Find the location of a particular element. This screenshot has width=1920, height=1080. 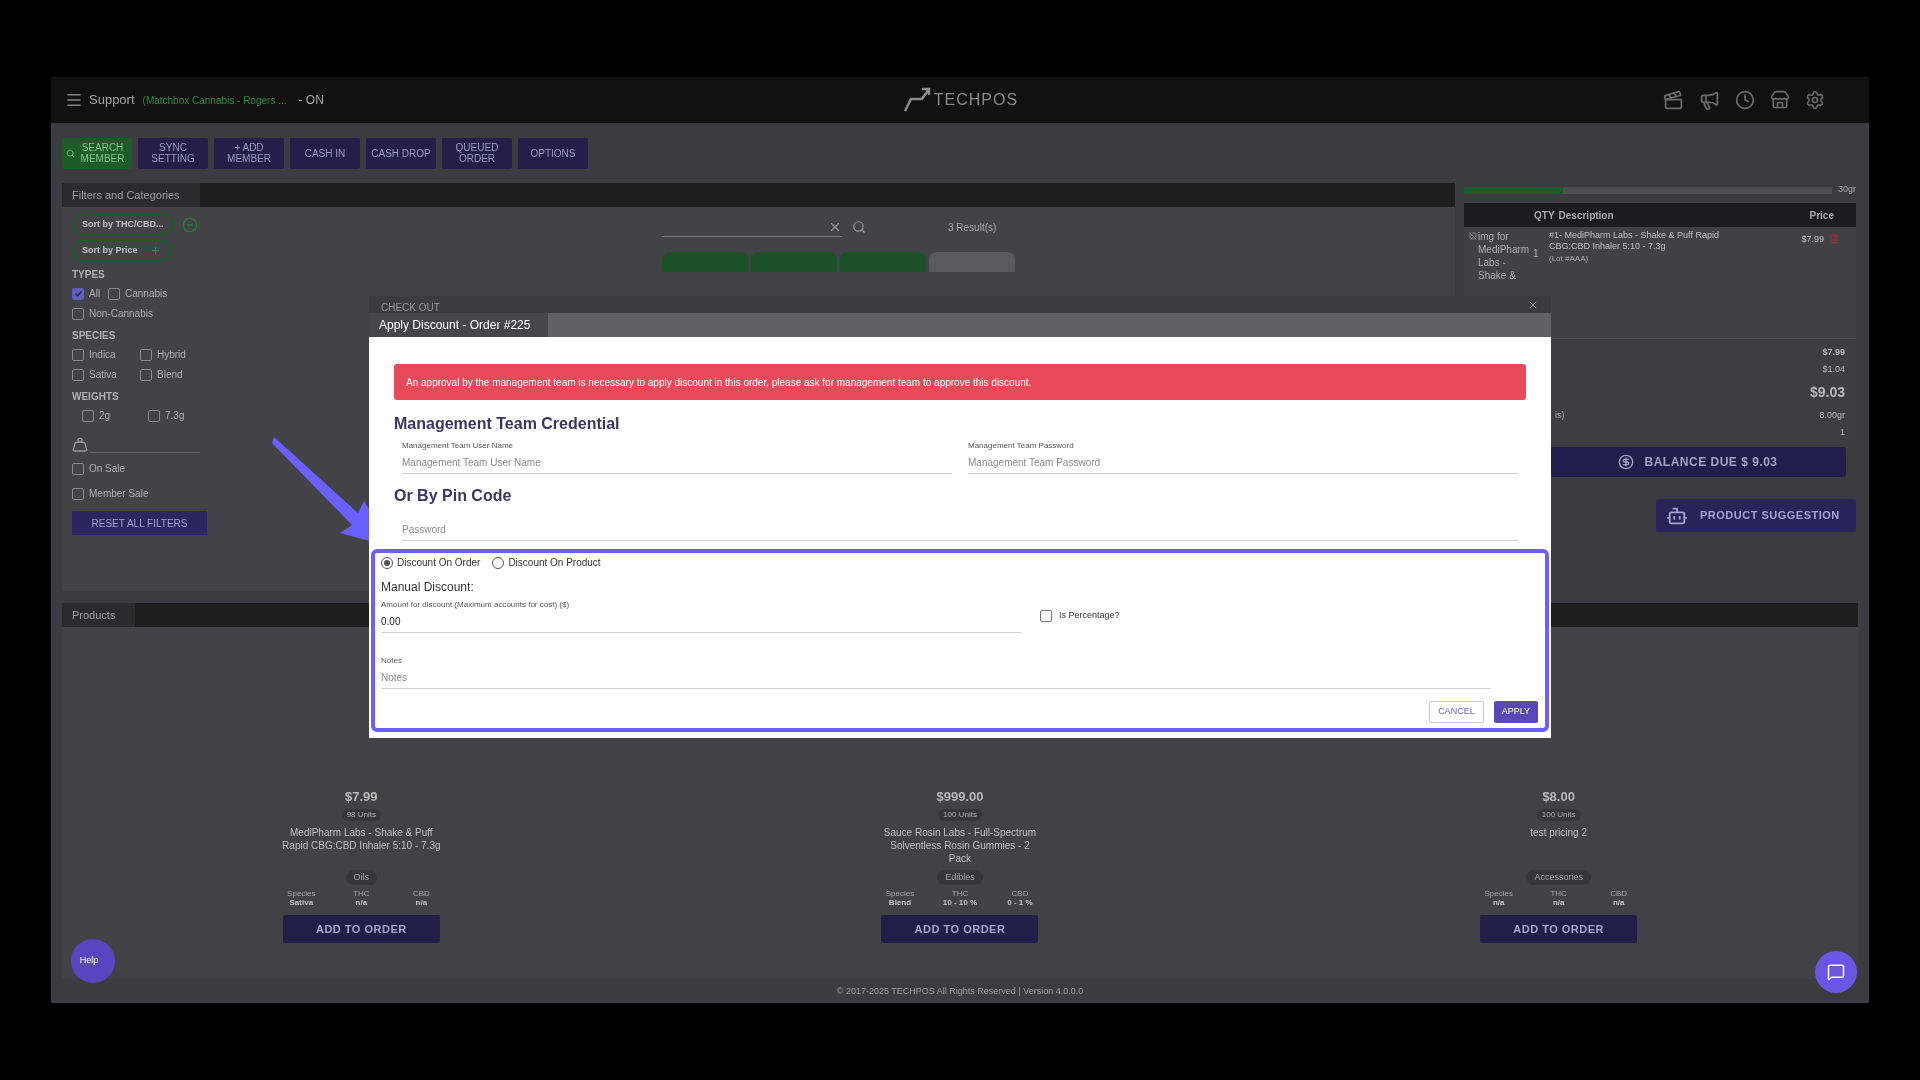

filter-option-label: Sativa is located at coordinates (103, 375).